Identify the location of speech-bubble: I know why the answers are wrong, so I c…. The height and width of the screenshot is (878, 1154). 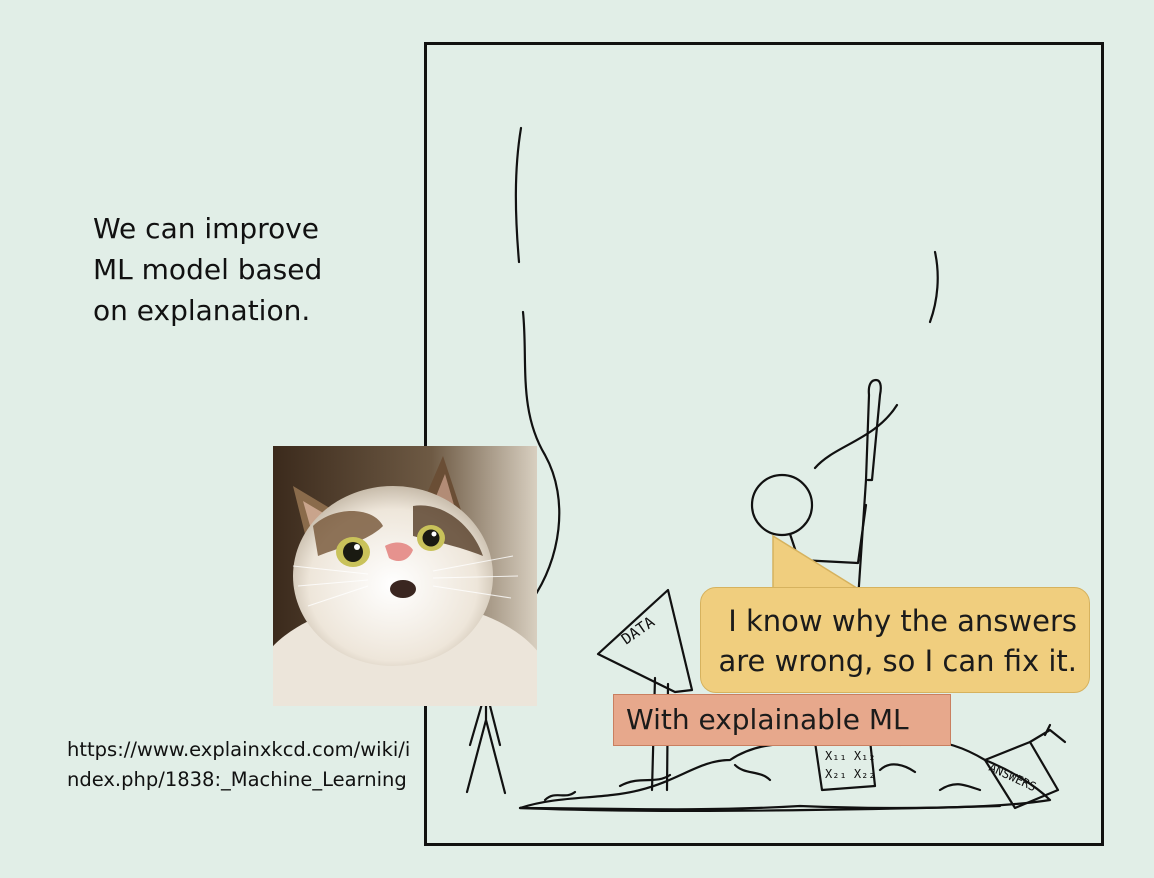
(895, 640).